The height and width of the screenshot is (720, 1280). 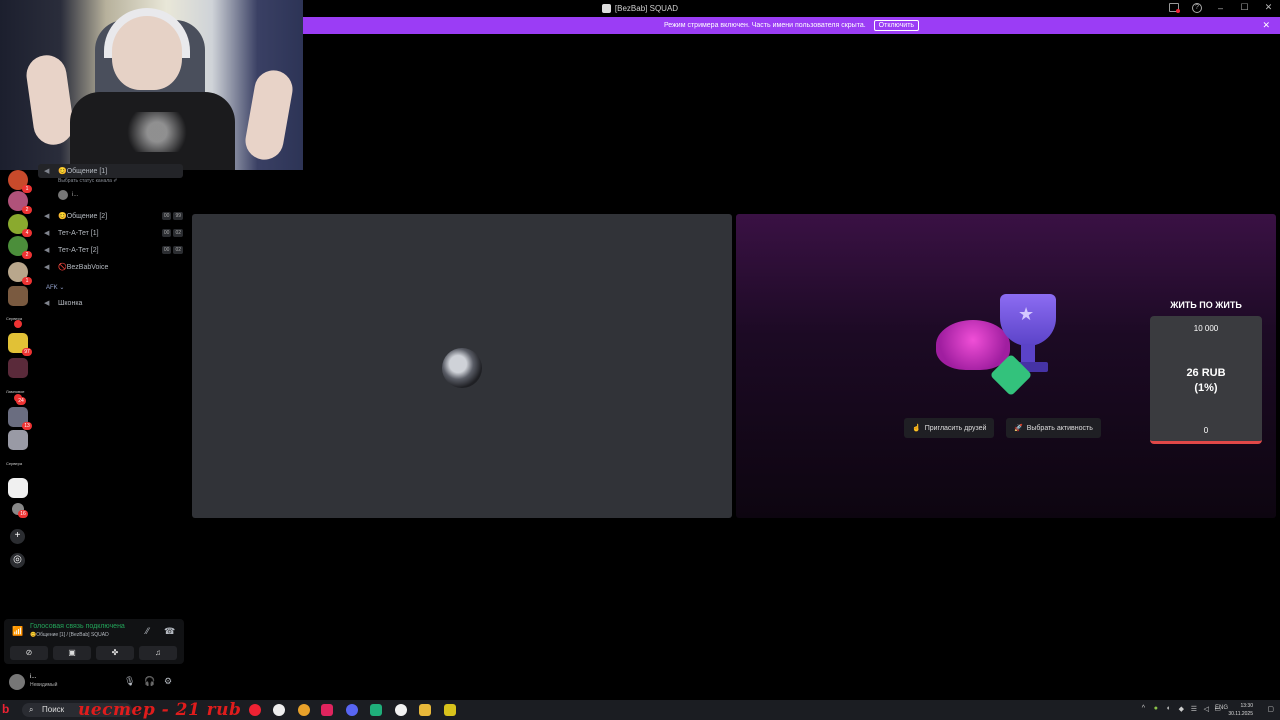 I want to click on screen-share-button: ▣, so click(x=72, y=653).